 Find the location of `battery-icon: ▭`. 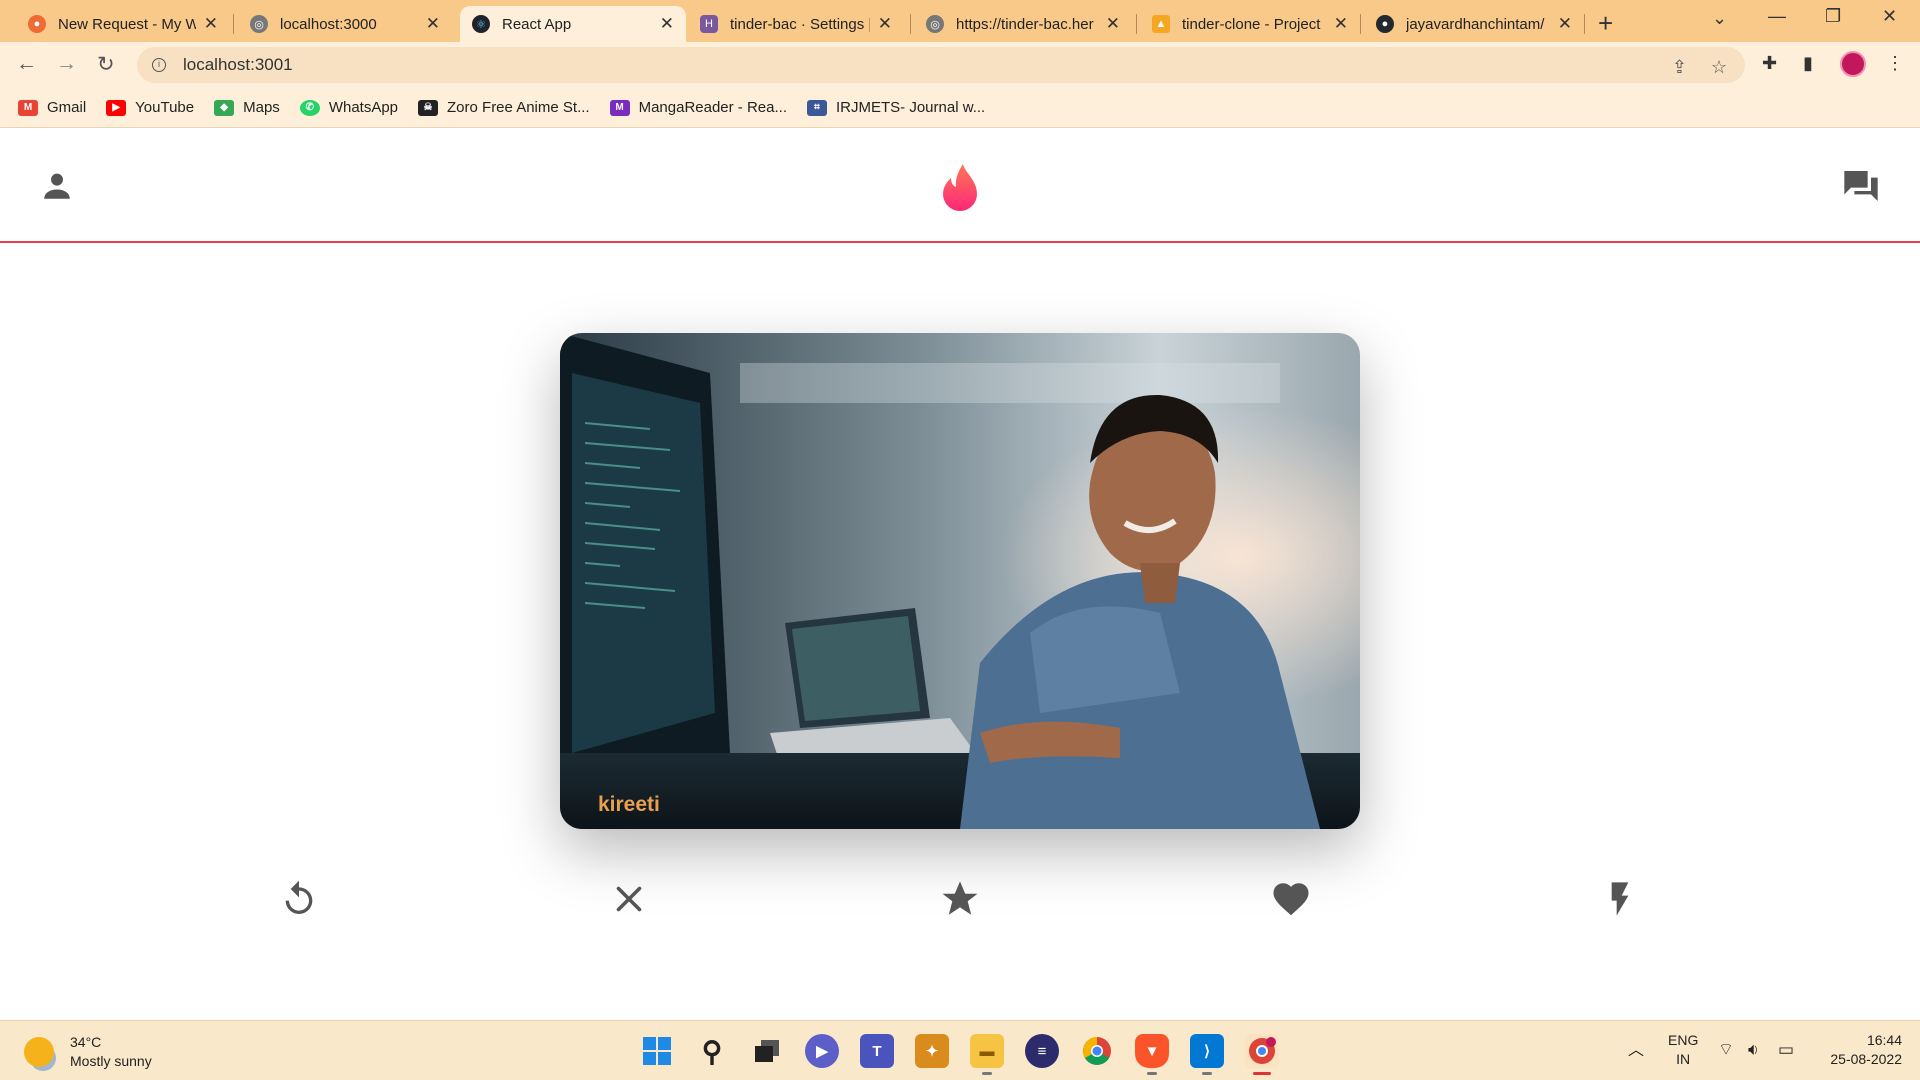

battery-icon: ▭ is located at coordinates (1786, 1049).